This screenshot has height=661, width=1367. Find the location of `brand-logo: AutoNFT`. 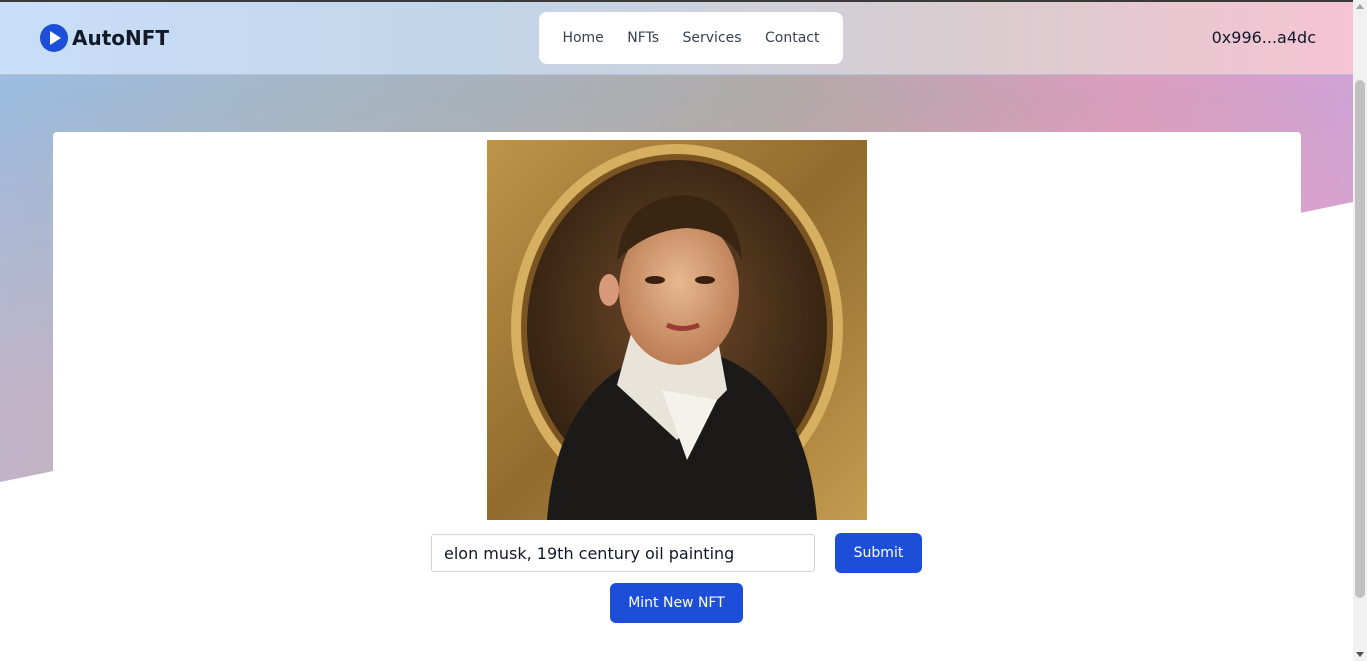

brand-logo: AutoNFT is located at coordinates (104, 38).